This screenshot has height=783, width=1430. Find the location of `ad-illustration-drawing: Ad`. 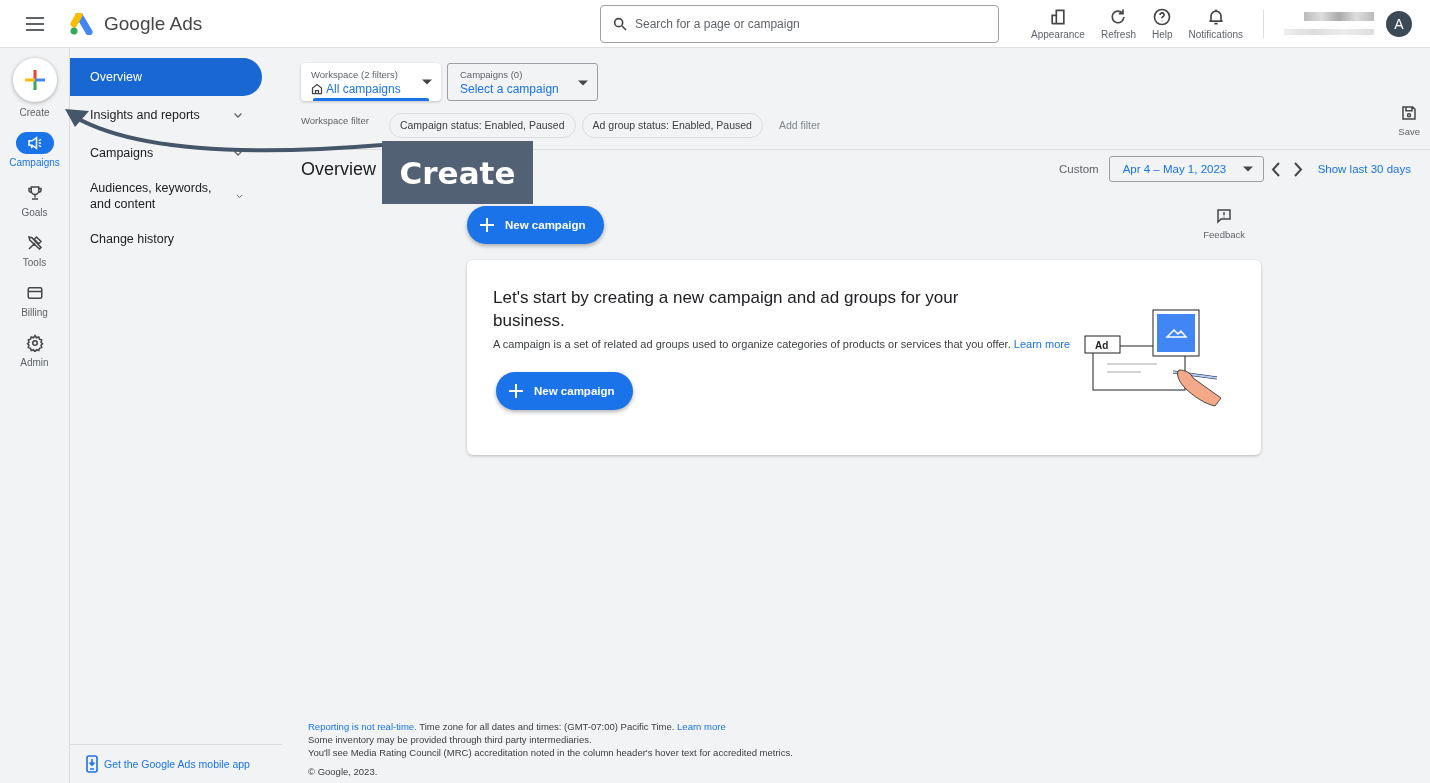

ad-illustration-drawing: Ad is located at coordinates (1153, 358).